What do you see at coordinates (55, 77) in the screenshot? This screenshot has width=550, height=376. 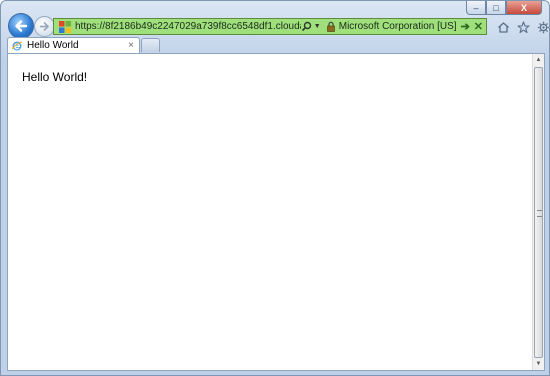 I see `page-heading: Hello World!` at bounding box center [55, 77].